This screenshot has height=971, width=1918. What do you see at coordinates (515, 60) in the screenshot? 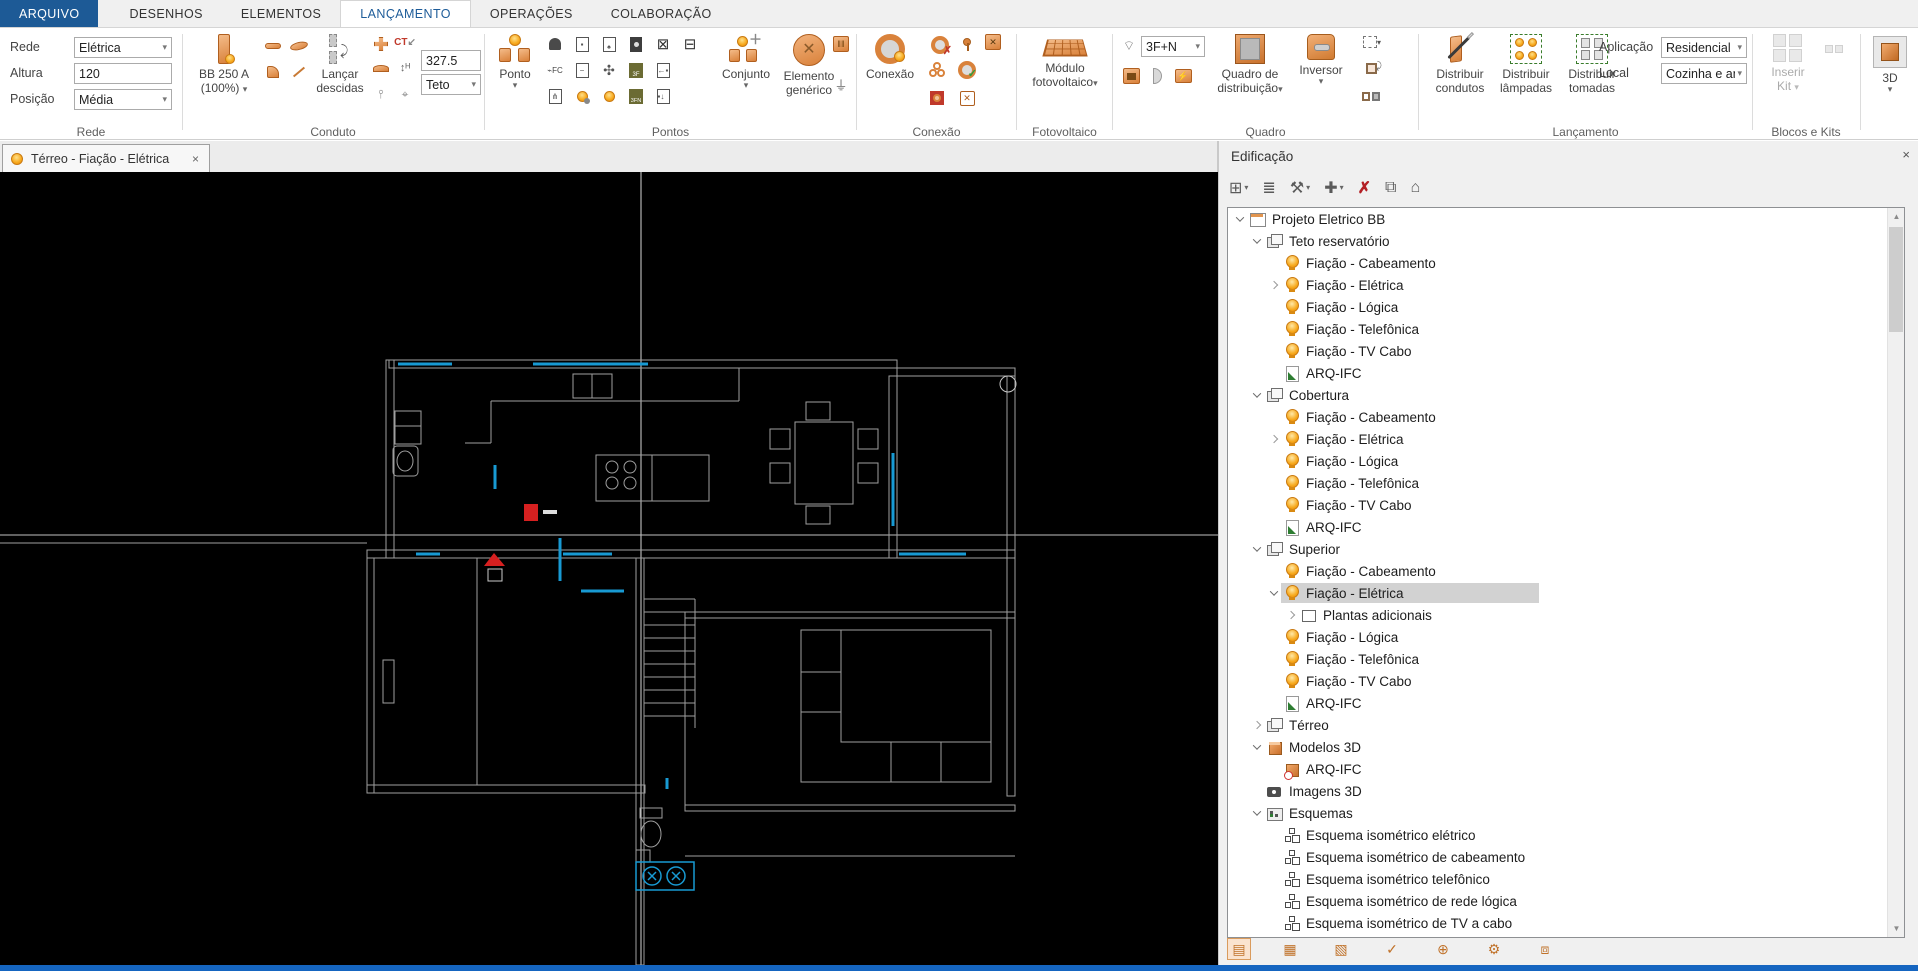
I see `ponto-button: Ponto ▾` at bounding box center [515, 60].